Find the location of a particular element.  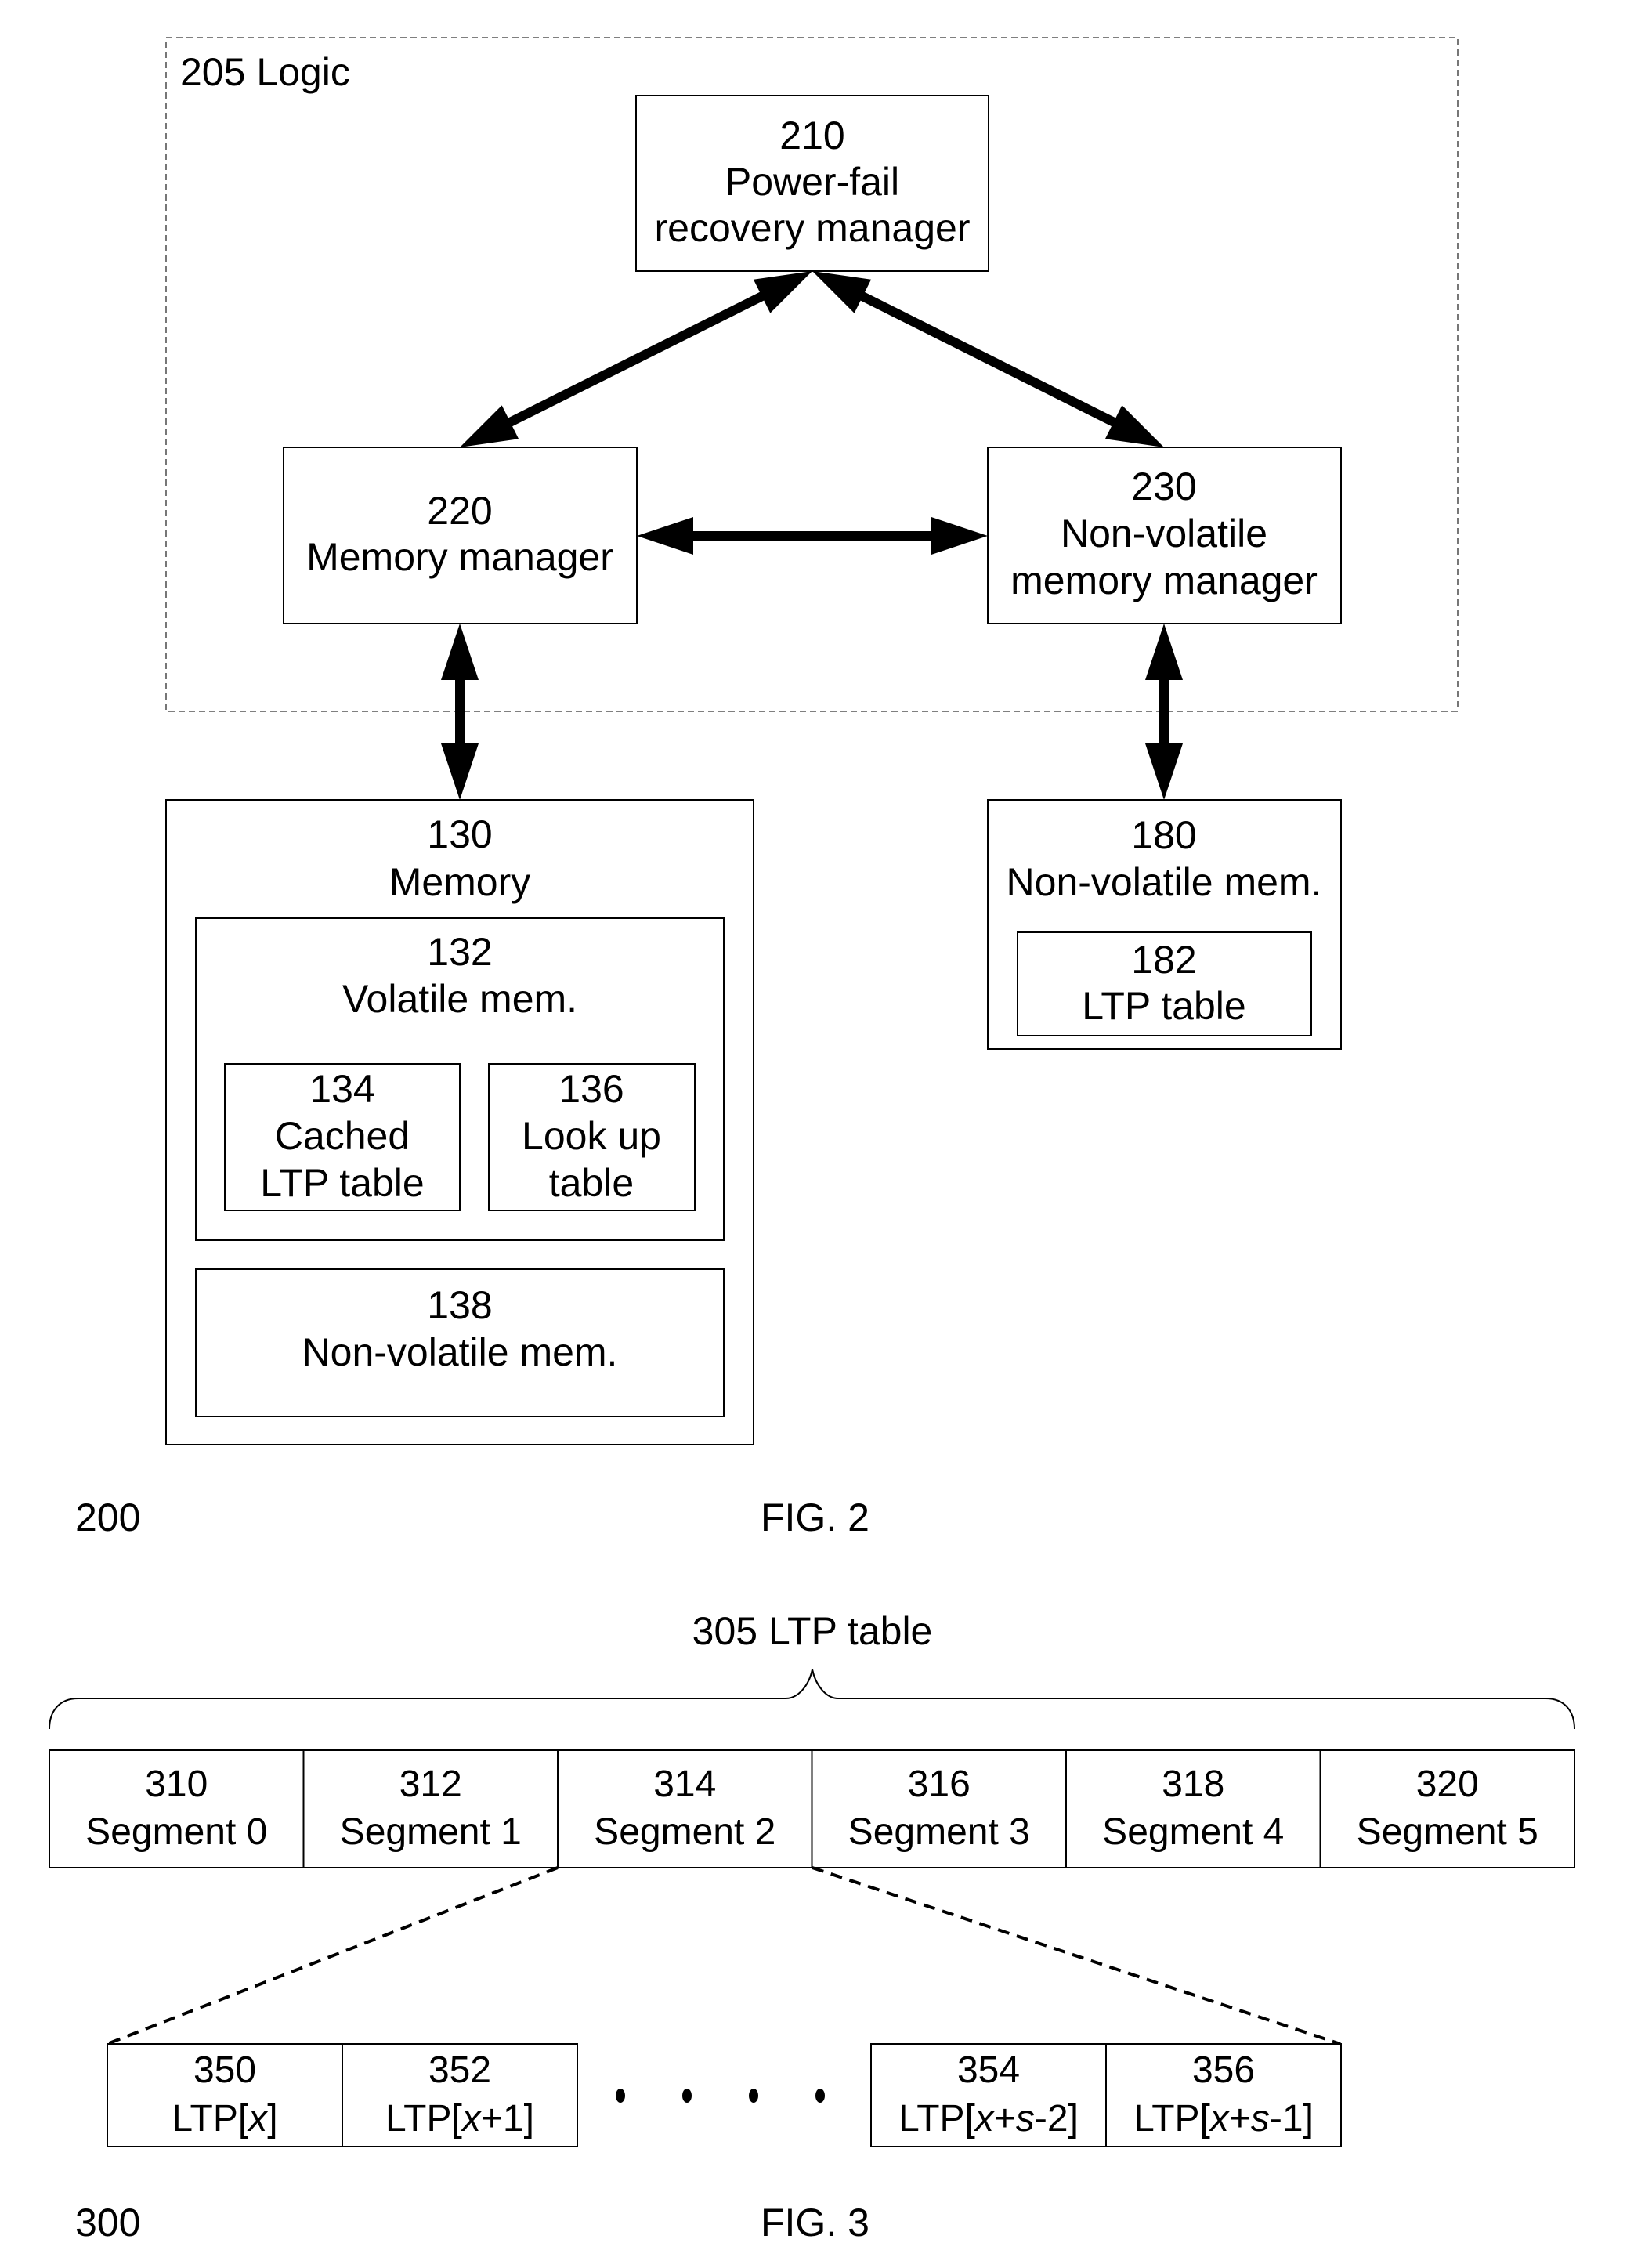

ltp-entry-cell: 350 LTP[x] is located at coordinates (225, 2095).